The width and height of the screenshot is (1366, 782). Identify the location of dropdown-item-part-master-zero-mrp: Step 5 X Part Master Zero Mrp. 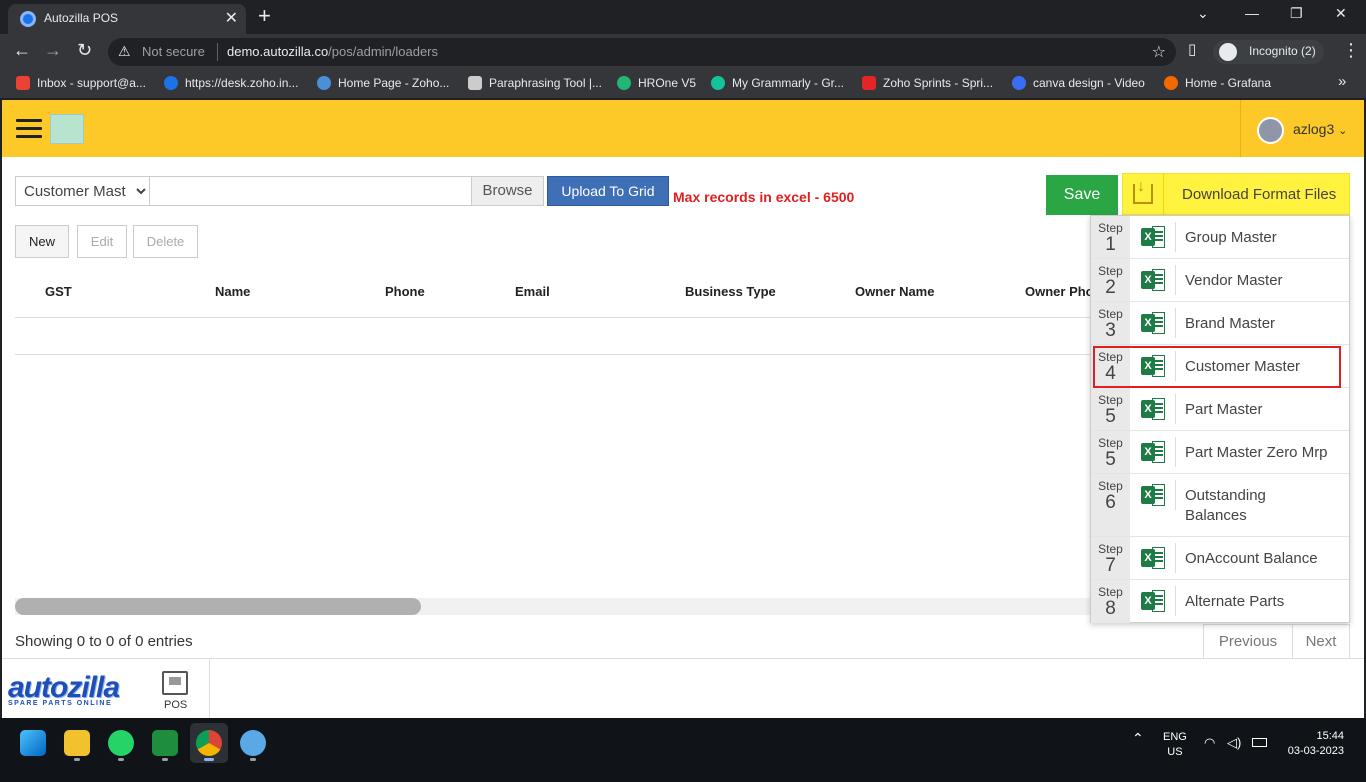
(1220, 452).